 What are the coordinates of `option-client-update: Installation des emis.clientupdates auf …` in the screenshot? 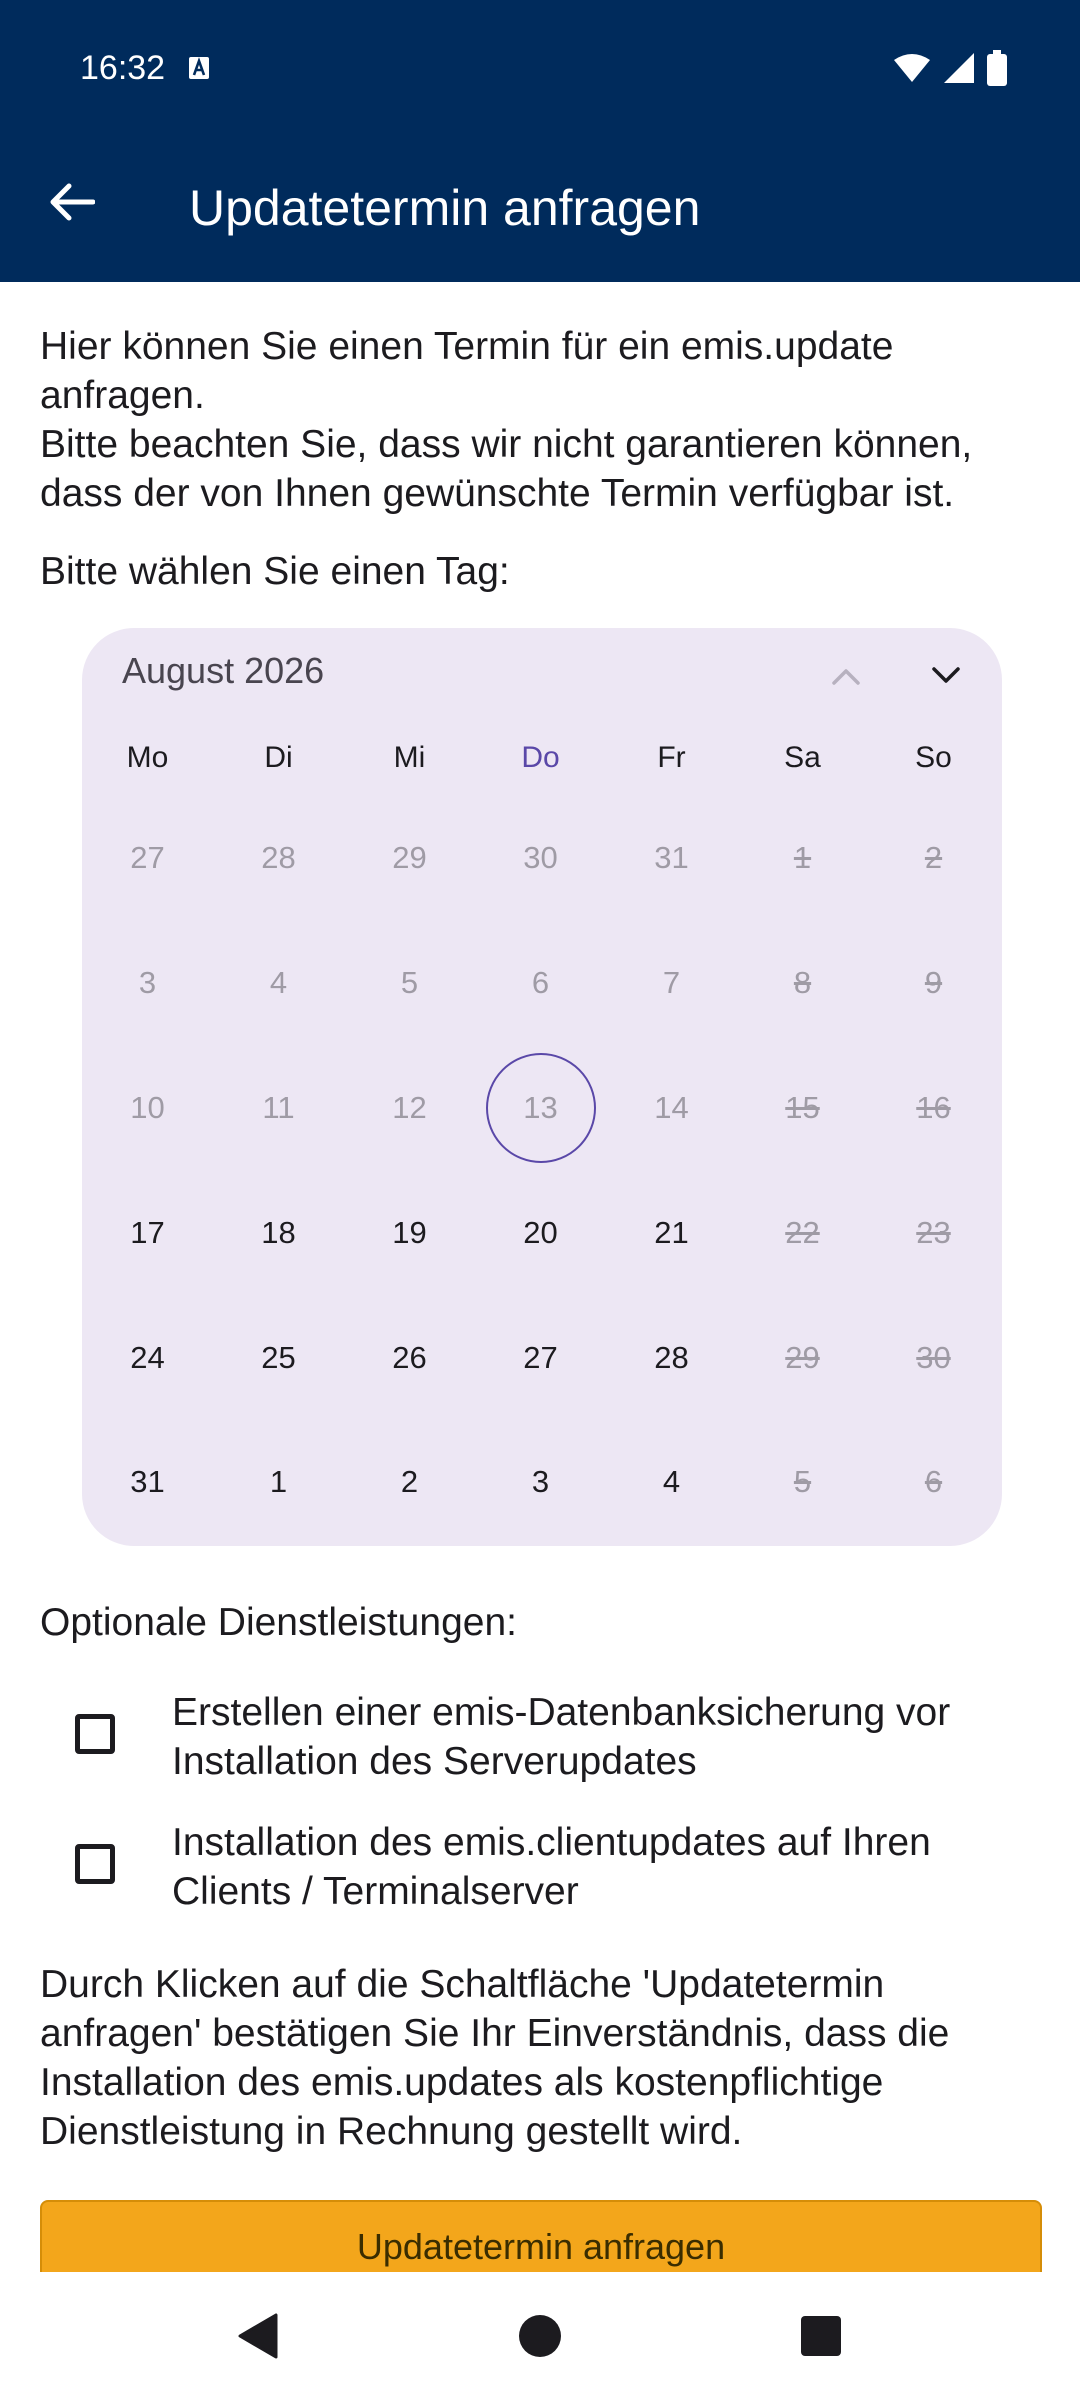 It's located at (540, 1868).